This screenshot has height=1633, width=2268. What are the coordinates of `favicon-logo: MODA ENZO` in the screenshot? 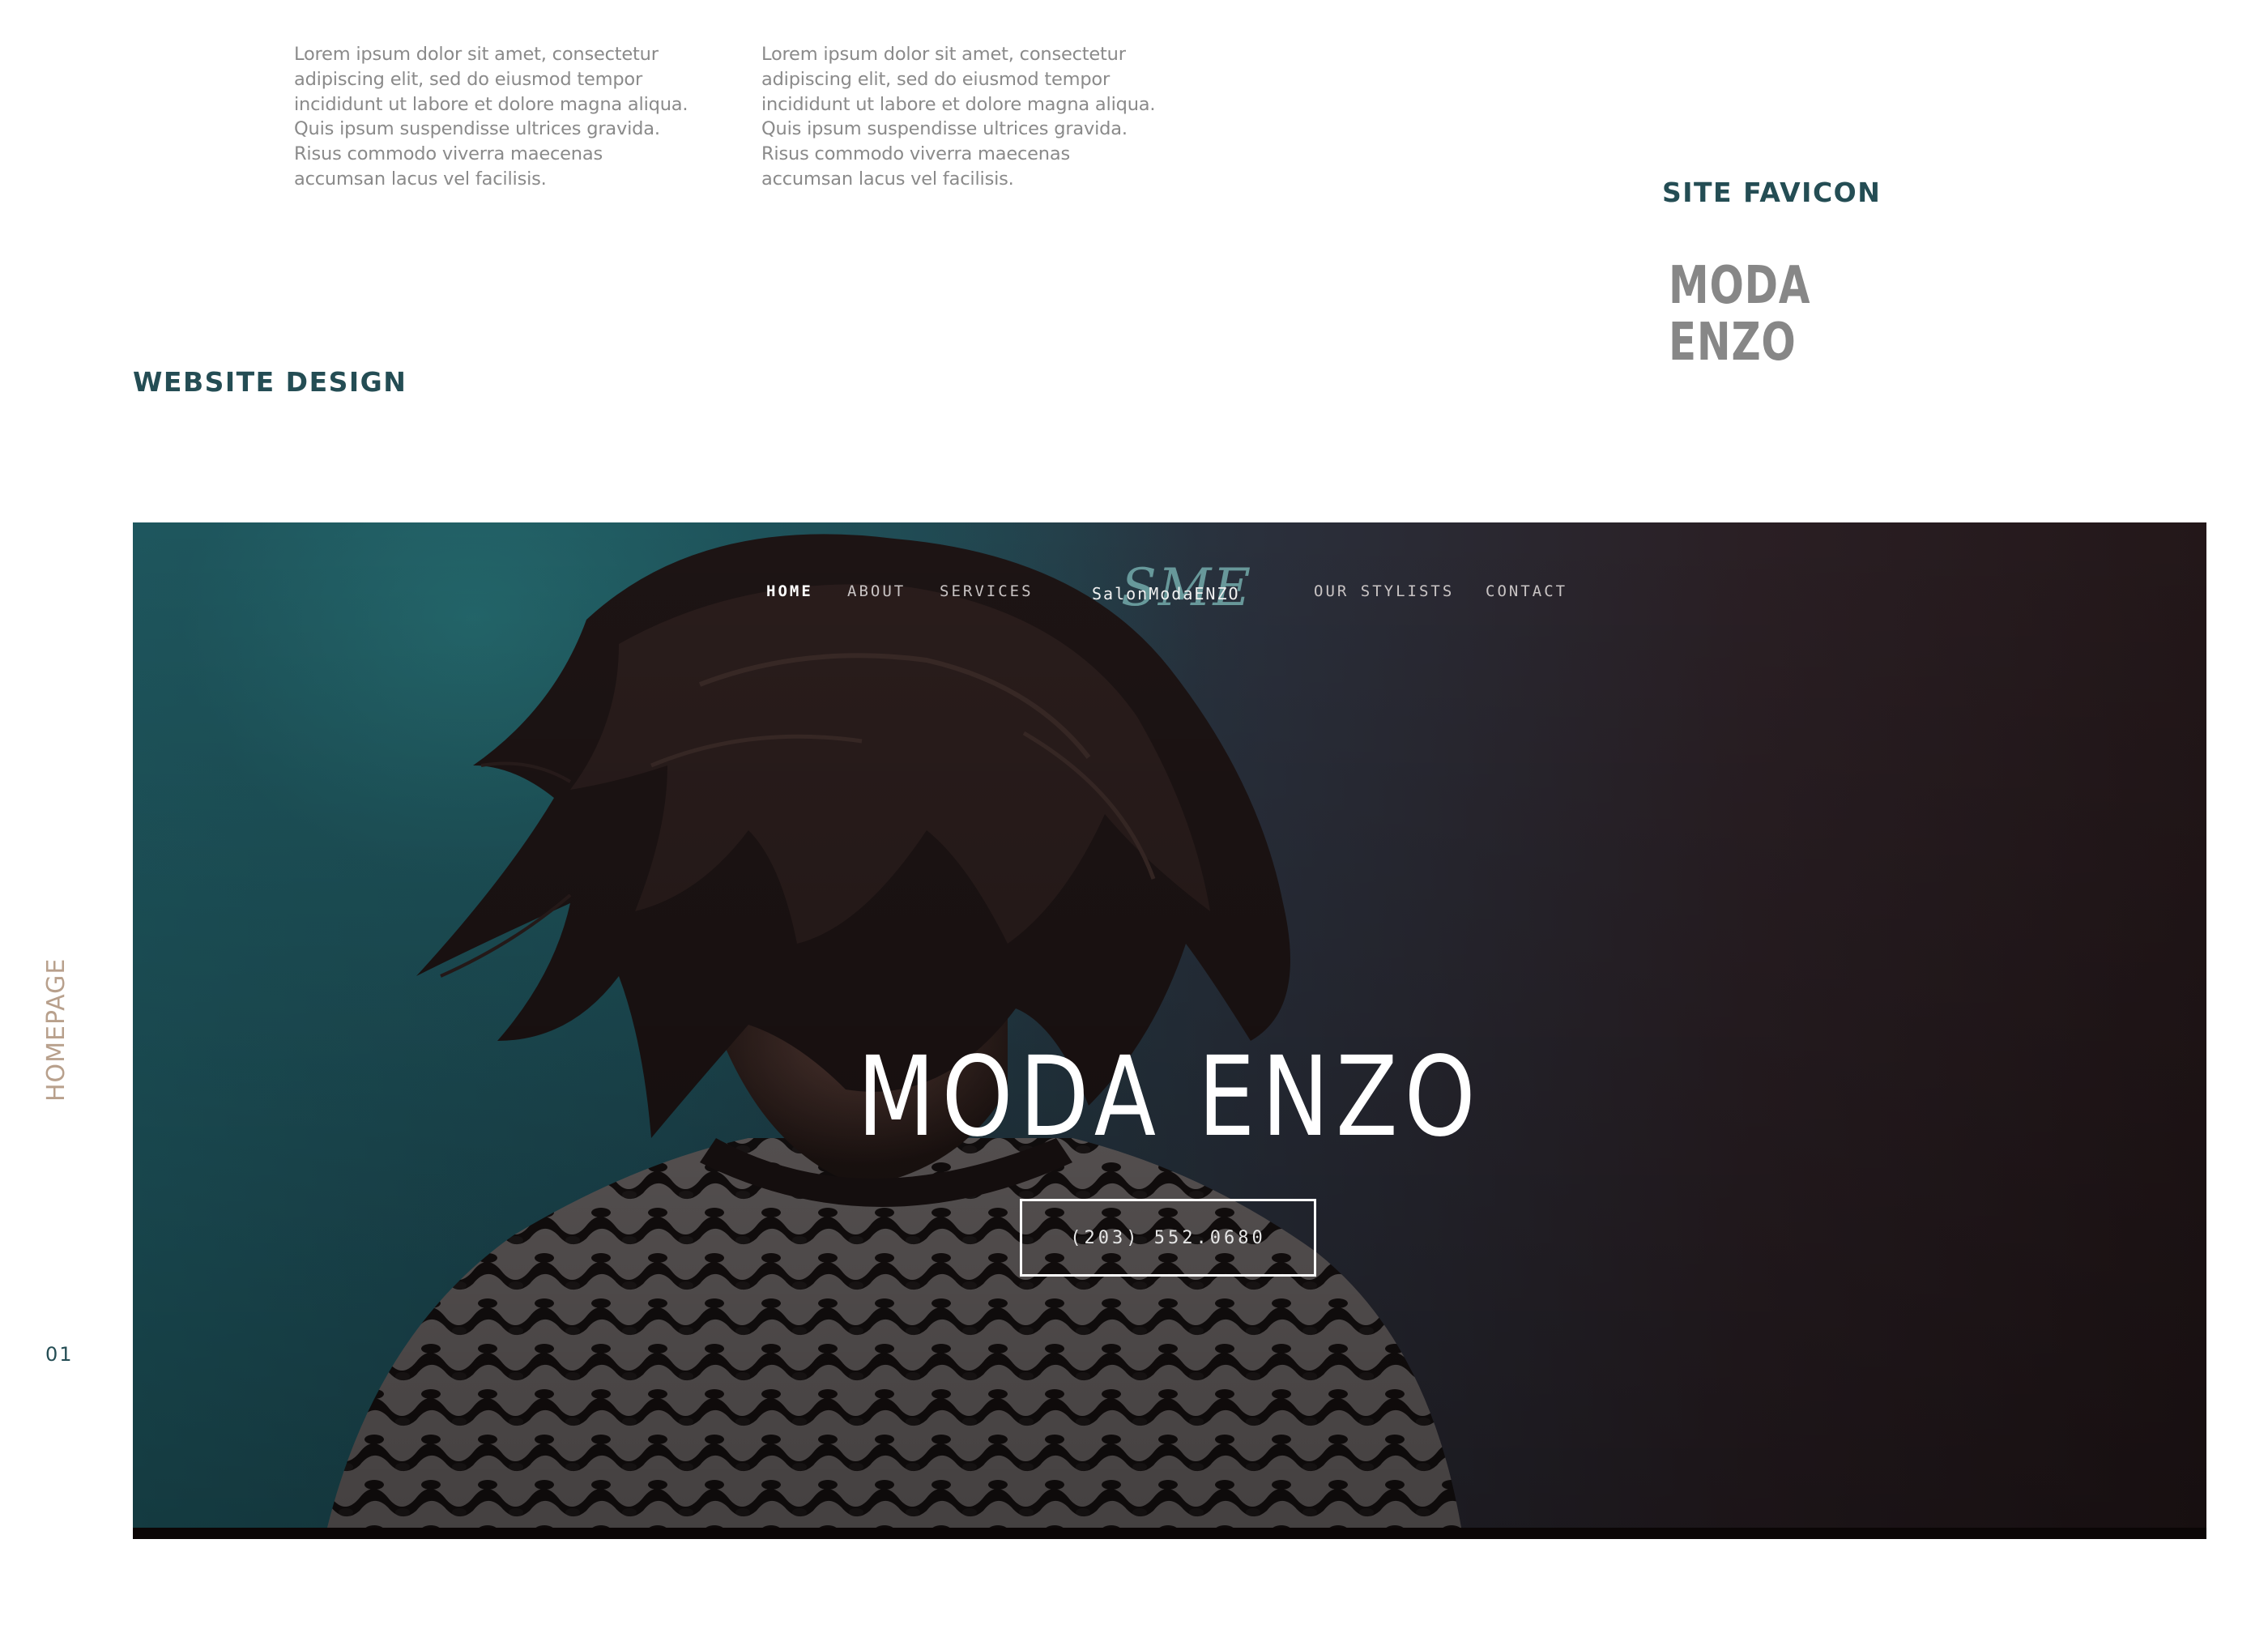 It's located at (1739, 314).